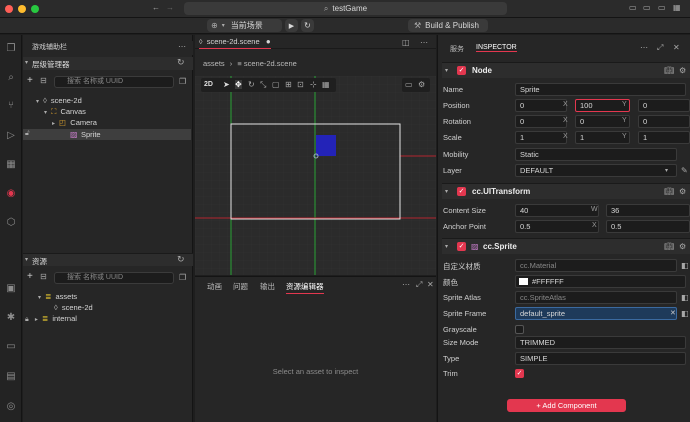 The width and height of the screenshot is (690, 422). I want to click on tree-item-sprite: 🔓︎ ▨ Sprite, so click(107, 134).